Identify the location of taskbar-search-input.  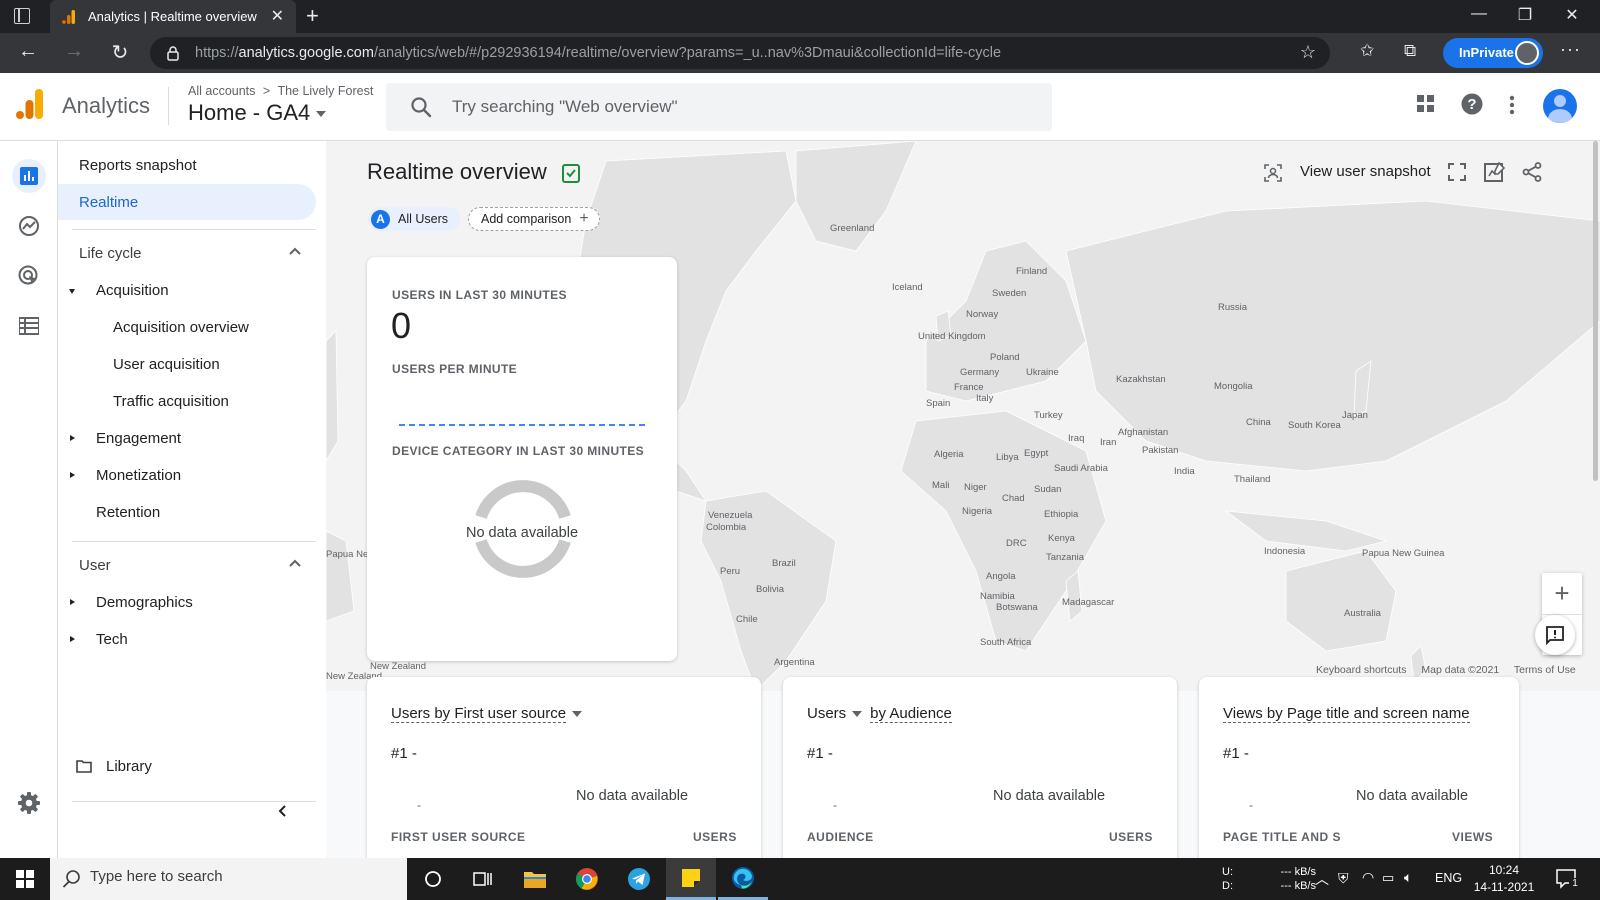
(240, 876).